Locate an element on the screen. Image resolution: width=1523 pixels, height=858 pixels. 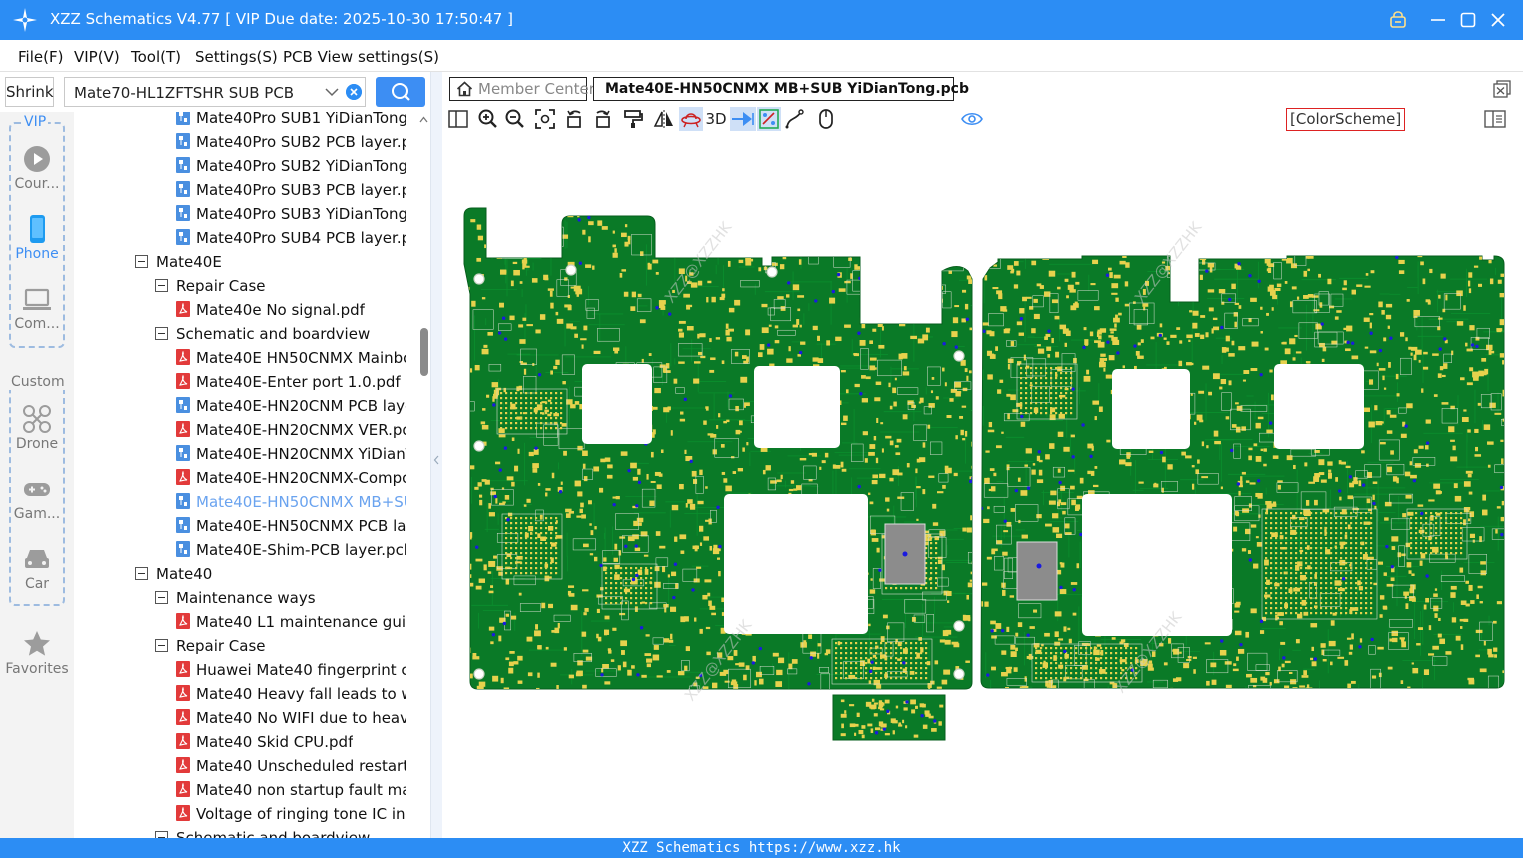
trace-icon is located at coordinates (794, 119).